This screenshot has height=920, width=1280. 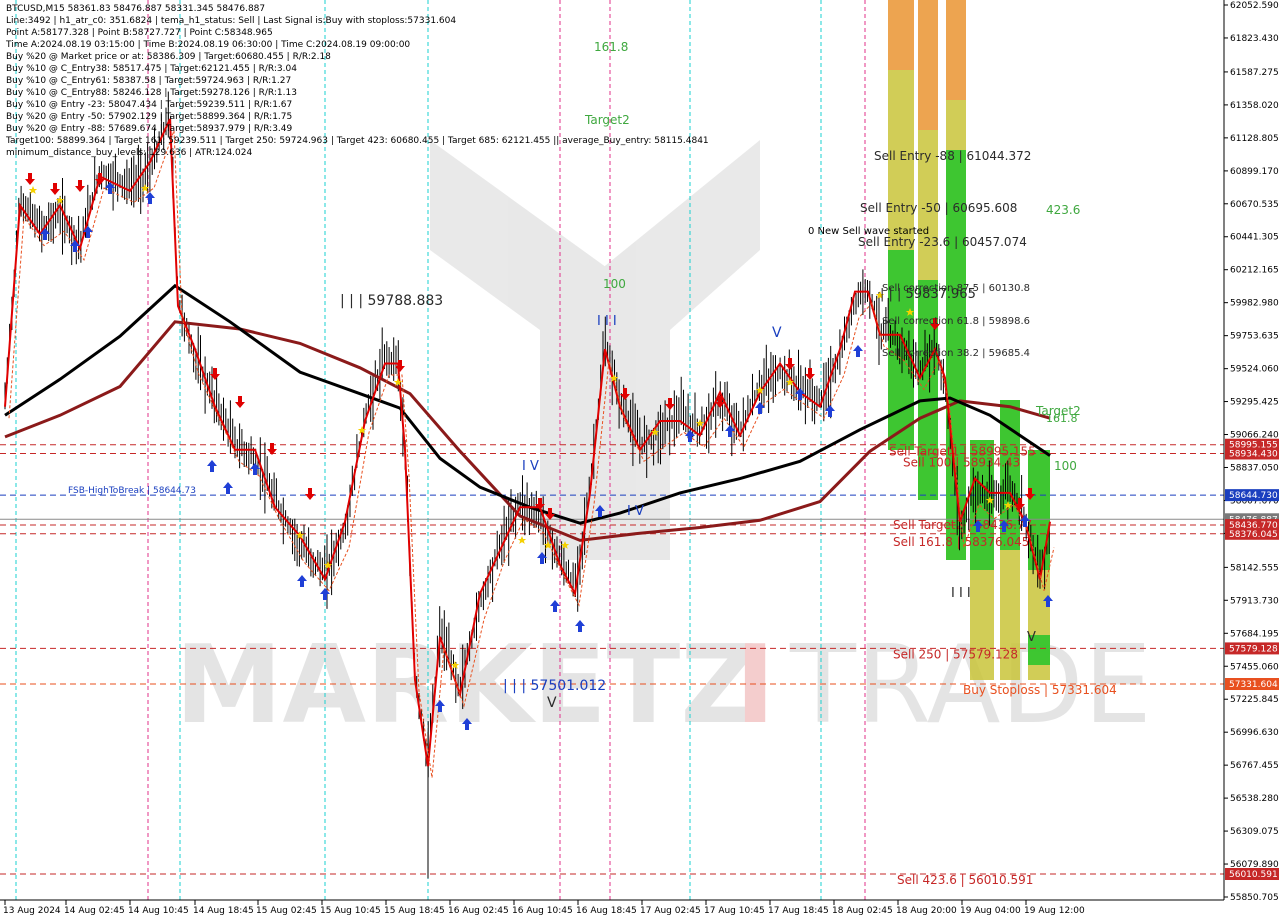 What do you see at coordinates (286, 911) in the screenshot?
I see `x-tick-label: 15 Aug 02:45` at bounding box center [286, 911].